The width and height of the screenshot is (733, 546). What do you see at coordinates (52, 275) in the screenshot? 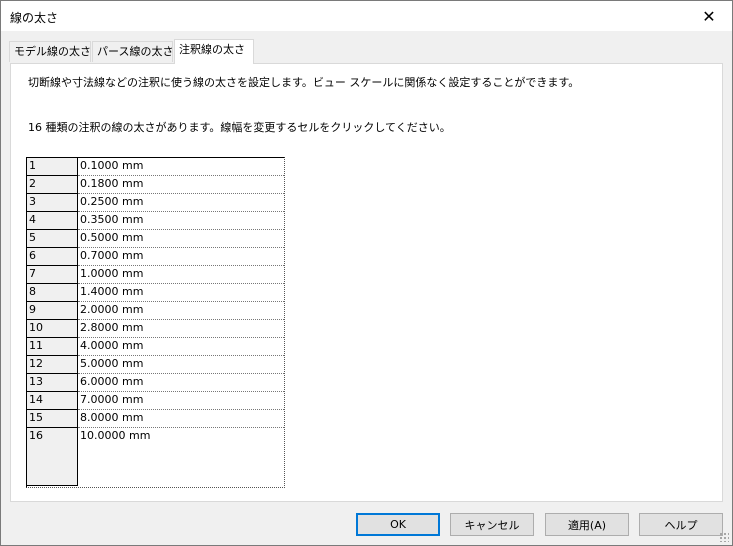
I see `row-number: 7` at bounding box center [52, 275].